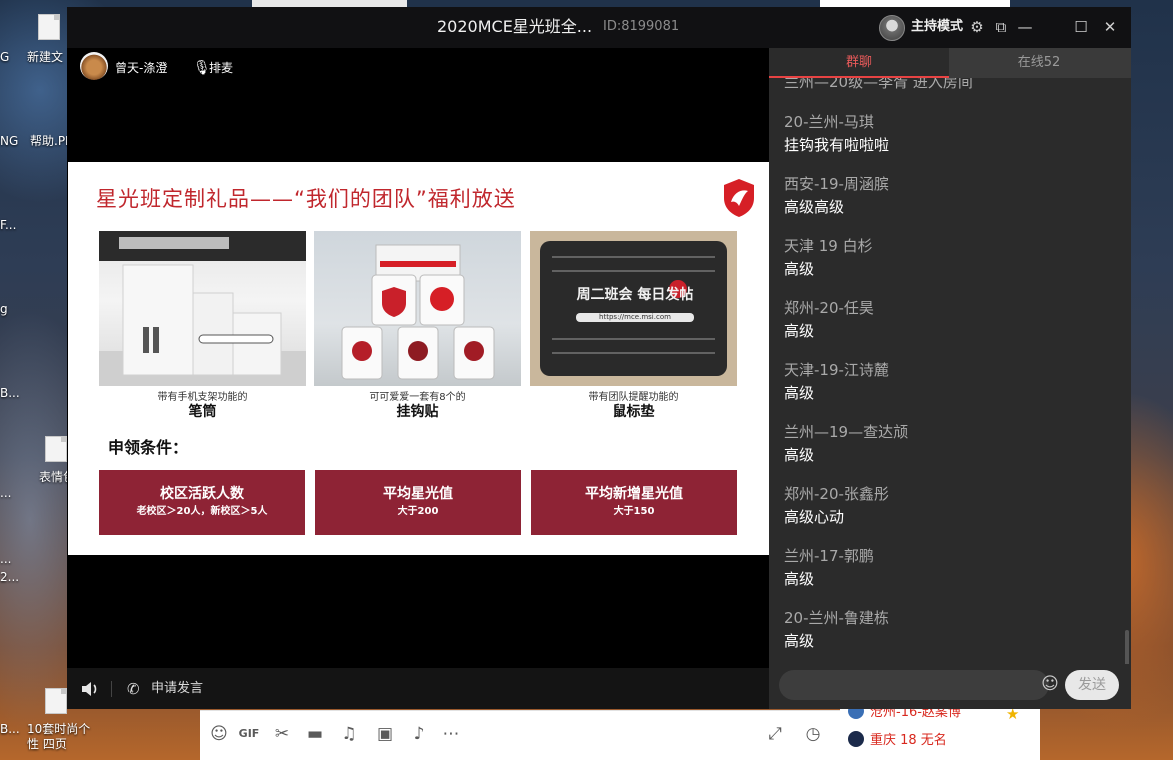  Describe the element at coordinates (418, 312) in the screenshot. I see `hooks-image` at that location.